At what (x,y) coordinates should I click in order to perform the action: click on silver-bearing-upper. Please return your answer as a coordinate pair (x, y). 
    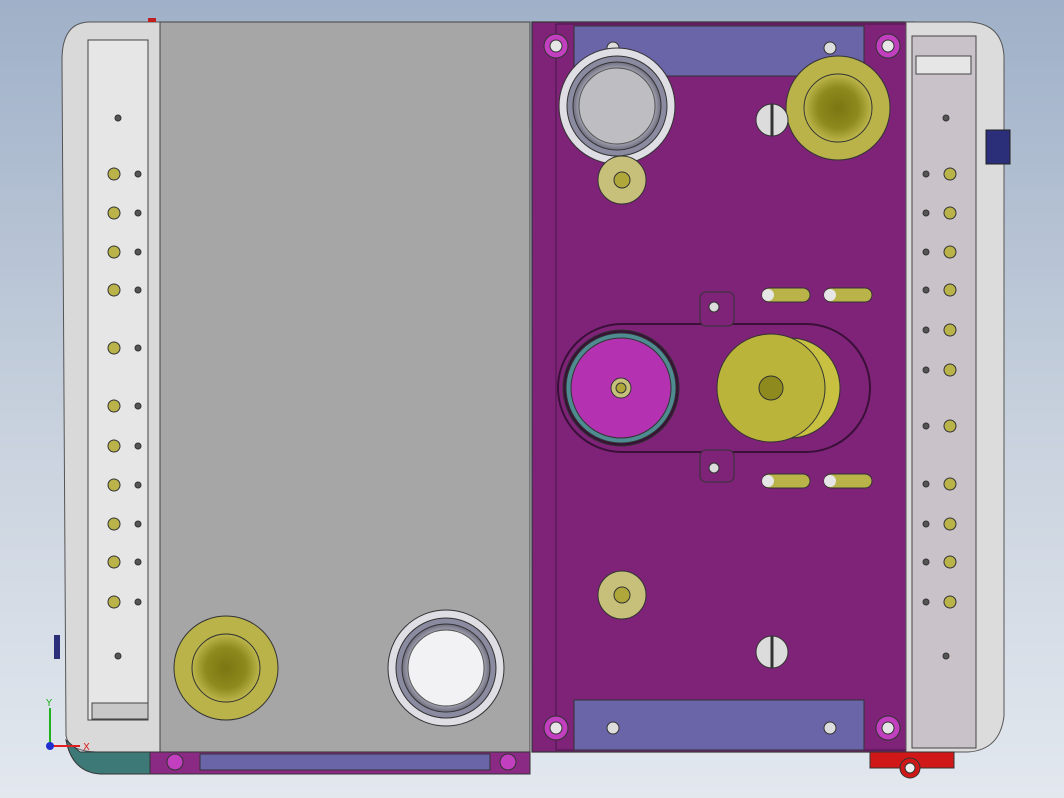
    Looking at the image, I should click on (617, 106).